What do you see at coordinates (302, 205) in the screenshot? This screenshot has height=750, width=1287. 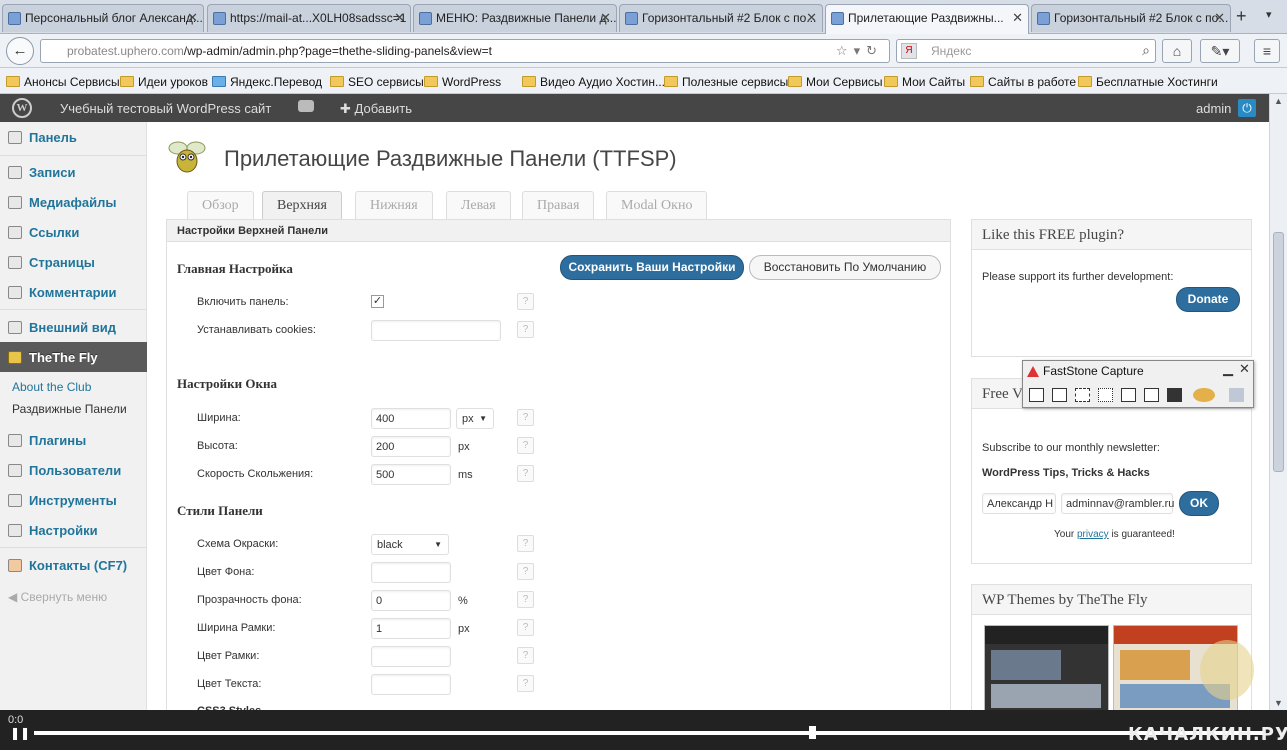 I see `tab-top: Верхняя` at bounding box center [302, 205].